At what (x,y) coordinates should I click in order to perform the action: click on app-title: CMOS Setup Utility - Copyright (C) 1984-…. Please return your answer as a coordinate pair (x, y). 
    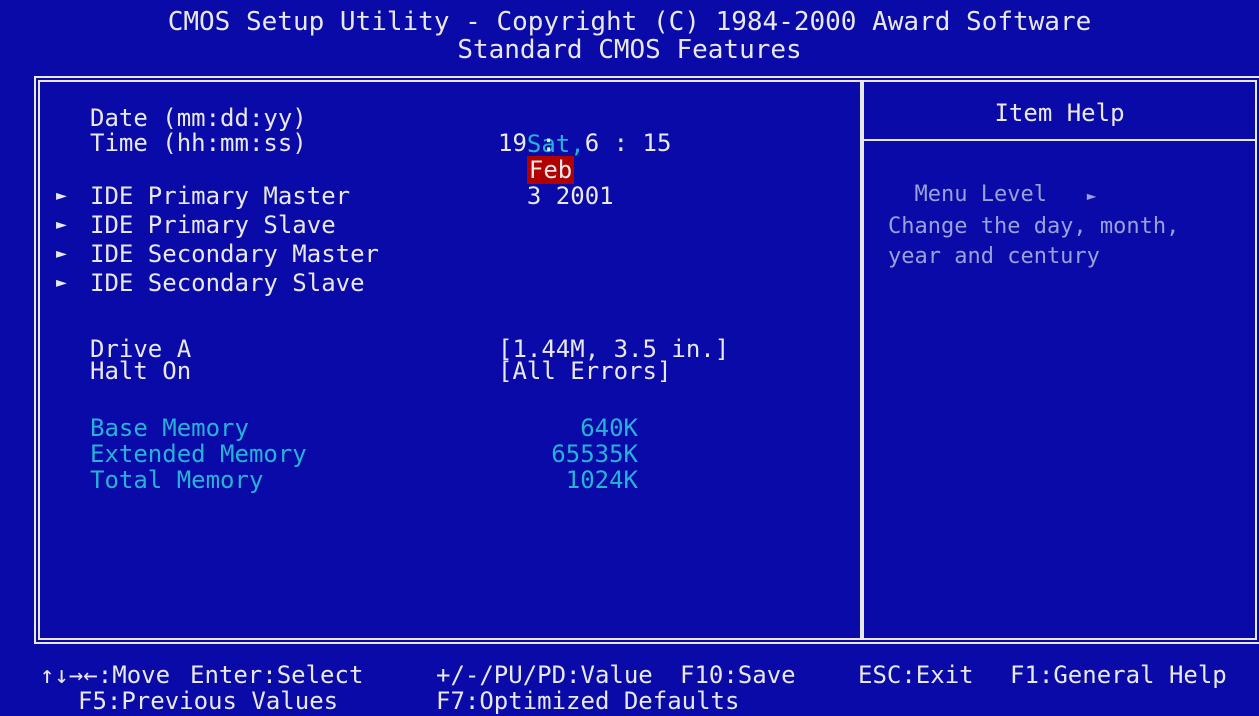
    Looking at the image, I should click on (629, 22).